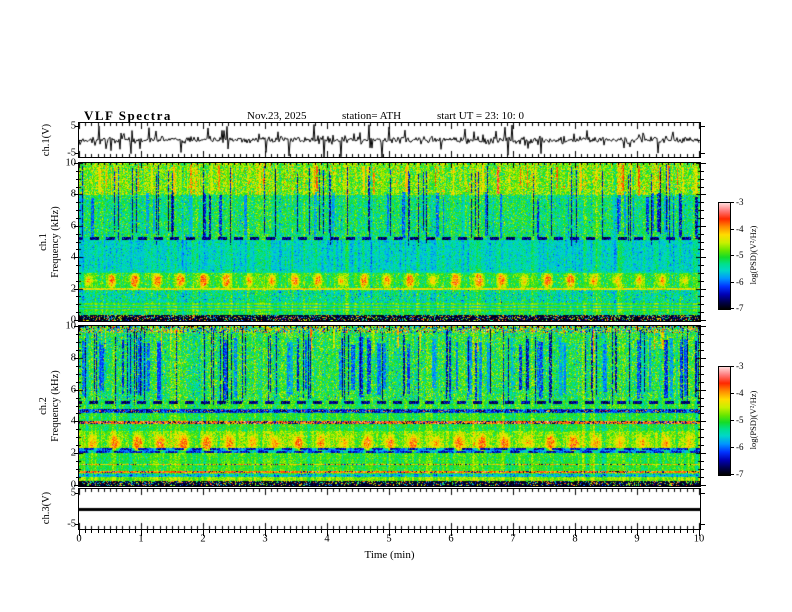 This screenshot has width=792, height=612. I want to click on colorbar-tick-label: -6, so click(740, 281).